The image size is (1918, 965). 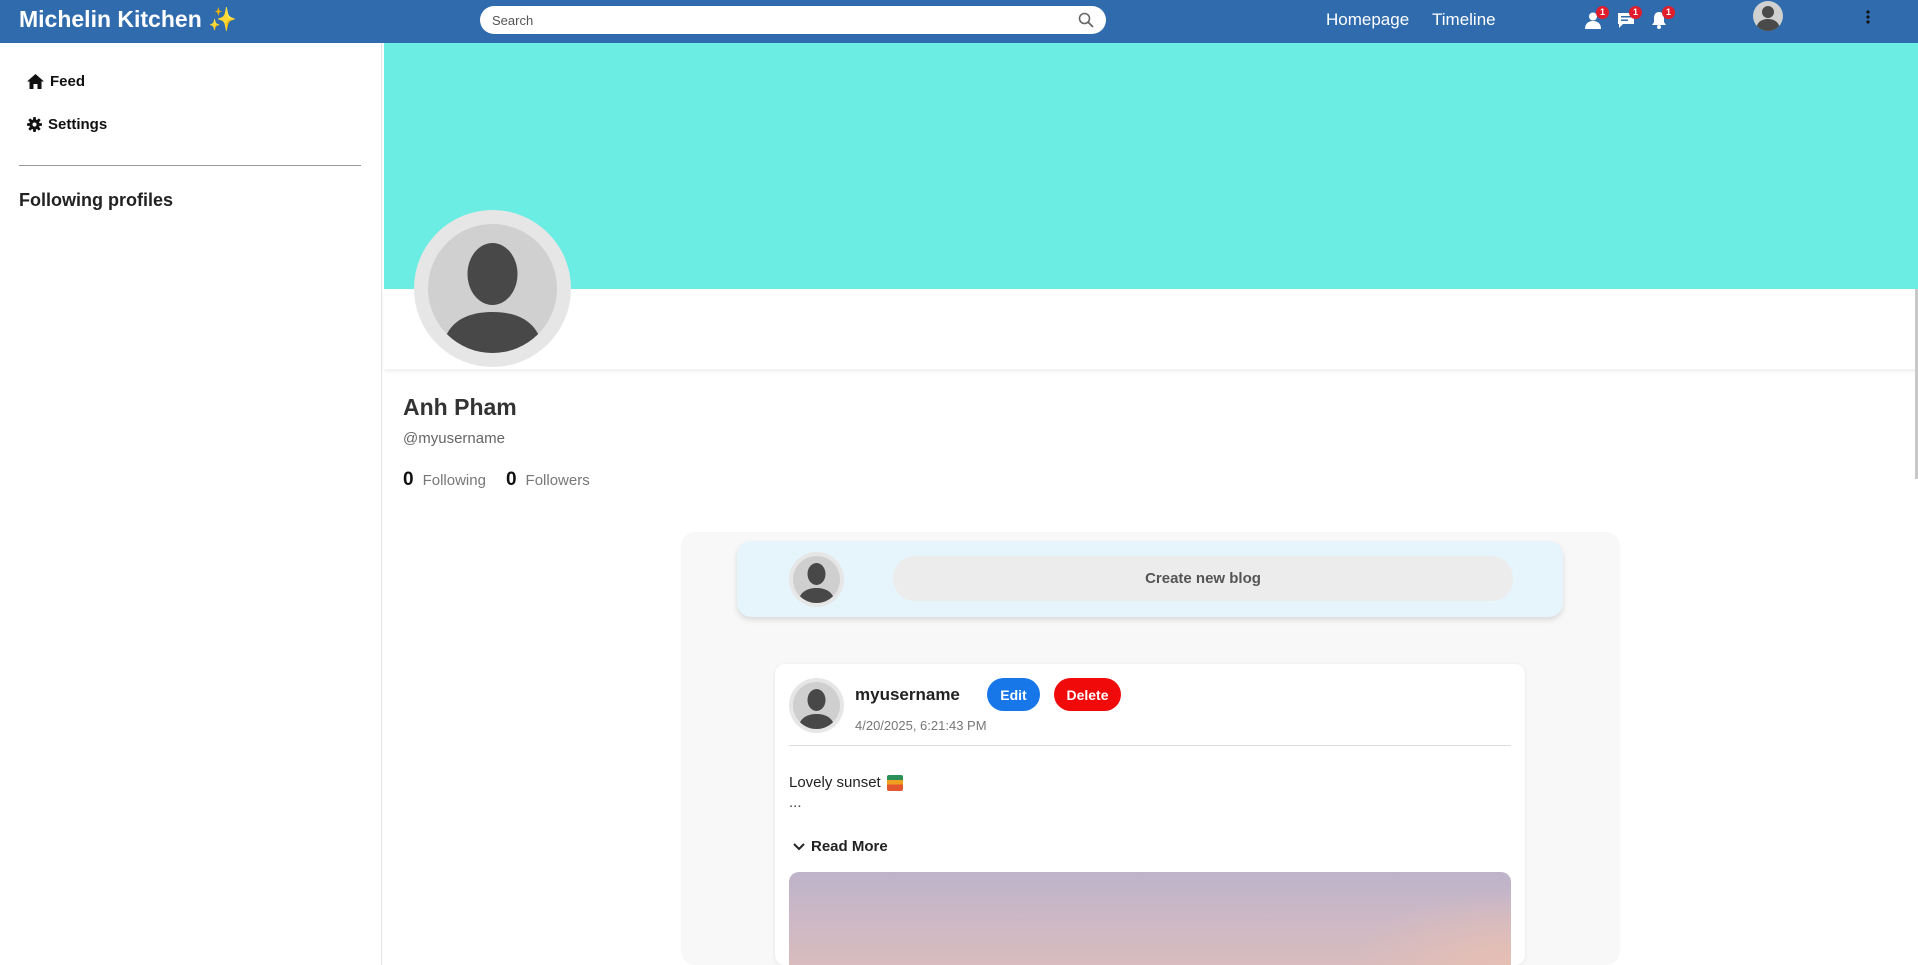 I want to click on profile-handle: @myusername, so click(x=454, y=438).